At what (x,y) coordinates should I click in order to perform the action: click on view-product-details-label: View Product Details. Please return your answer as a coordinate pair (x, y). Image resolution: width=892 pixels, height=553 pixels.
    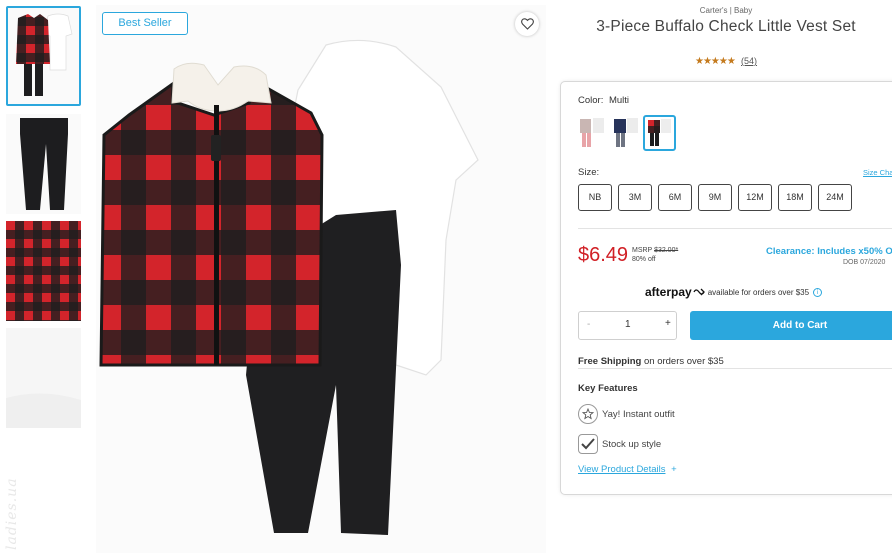
    Looking at the image, I should click on (621, 469).